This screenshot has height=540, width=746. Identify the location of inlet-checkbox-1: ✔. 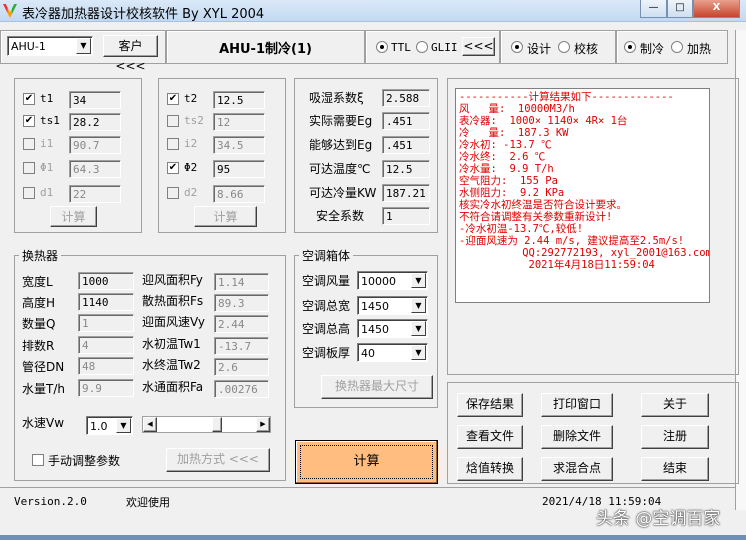
(29, 121).